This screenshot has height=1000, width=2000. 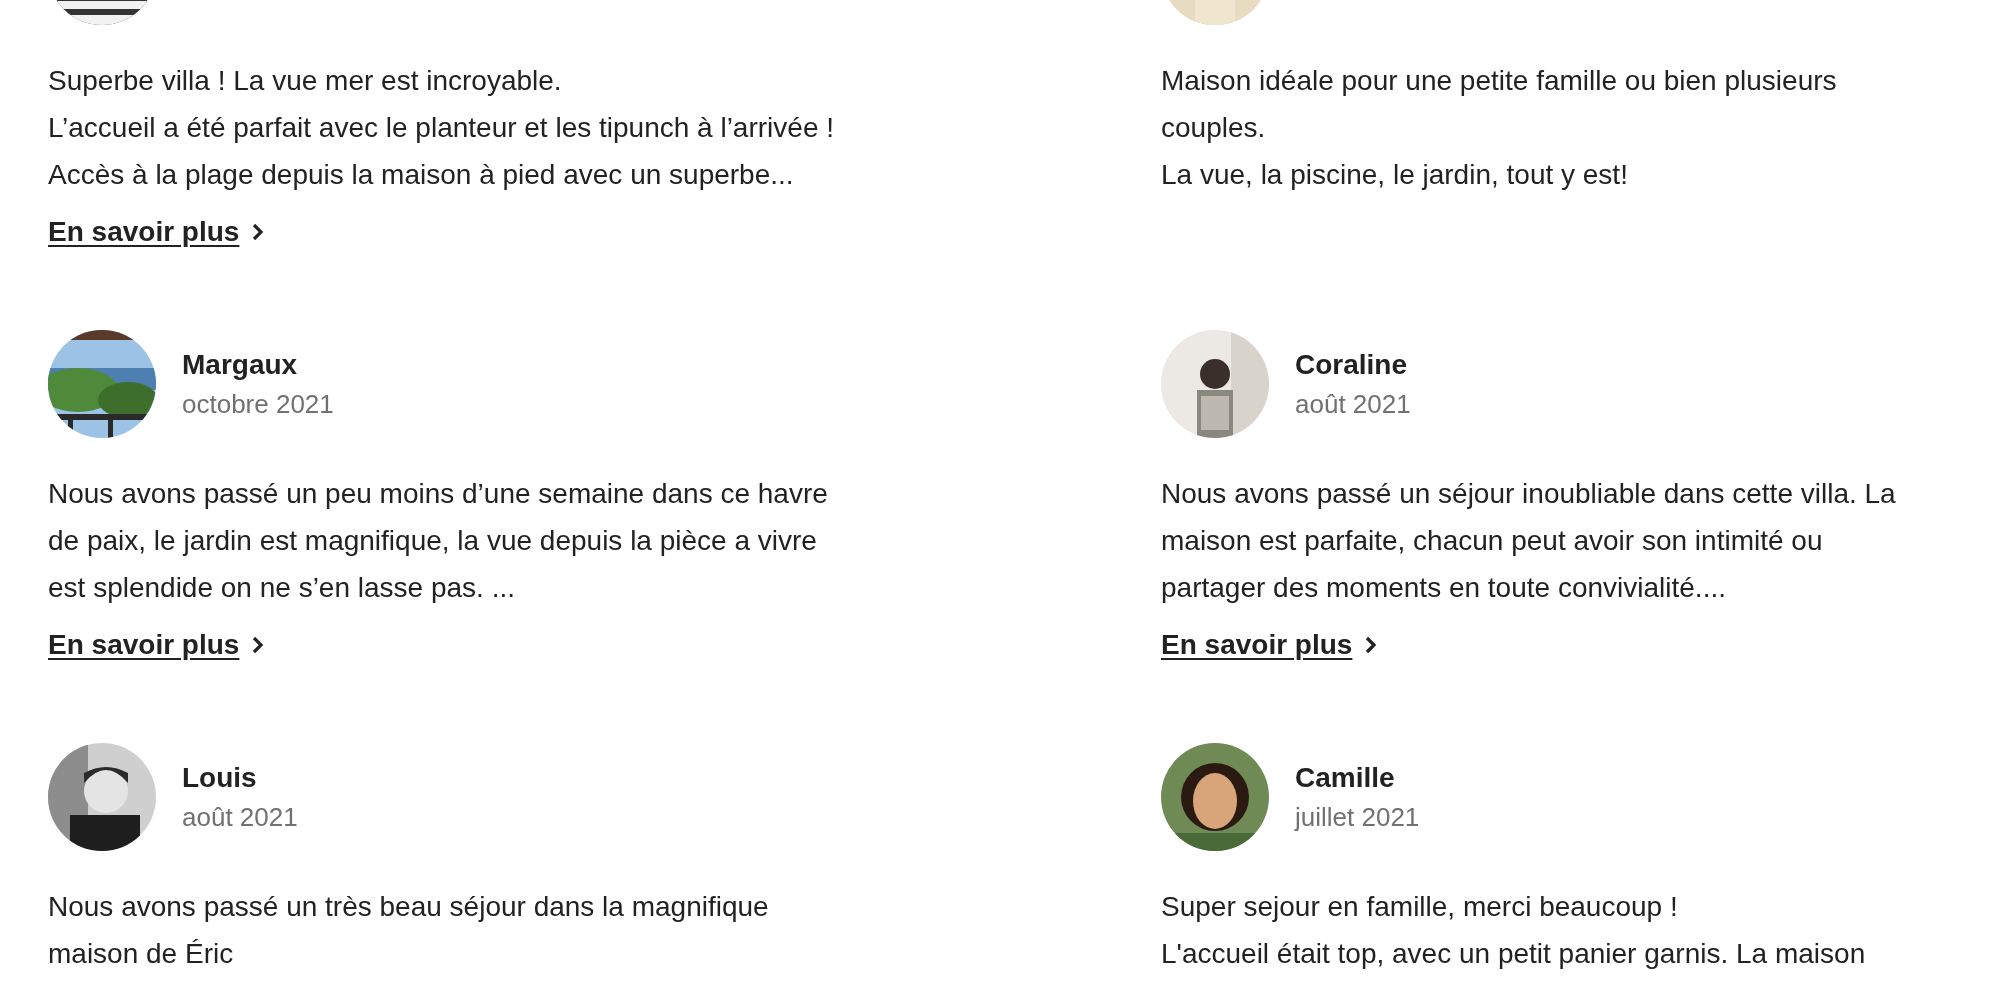 What do you see at coordinates (1357, 817) in the screenshot?
I see `review-date: juillet 2021` at bounding box center [1357, 817].